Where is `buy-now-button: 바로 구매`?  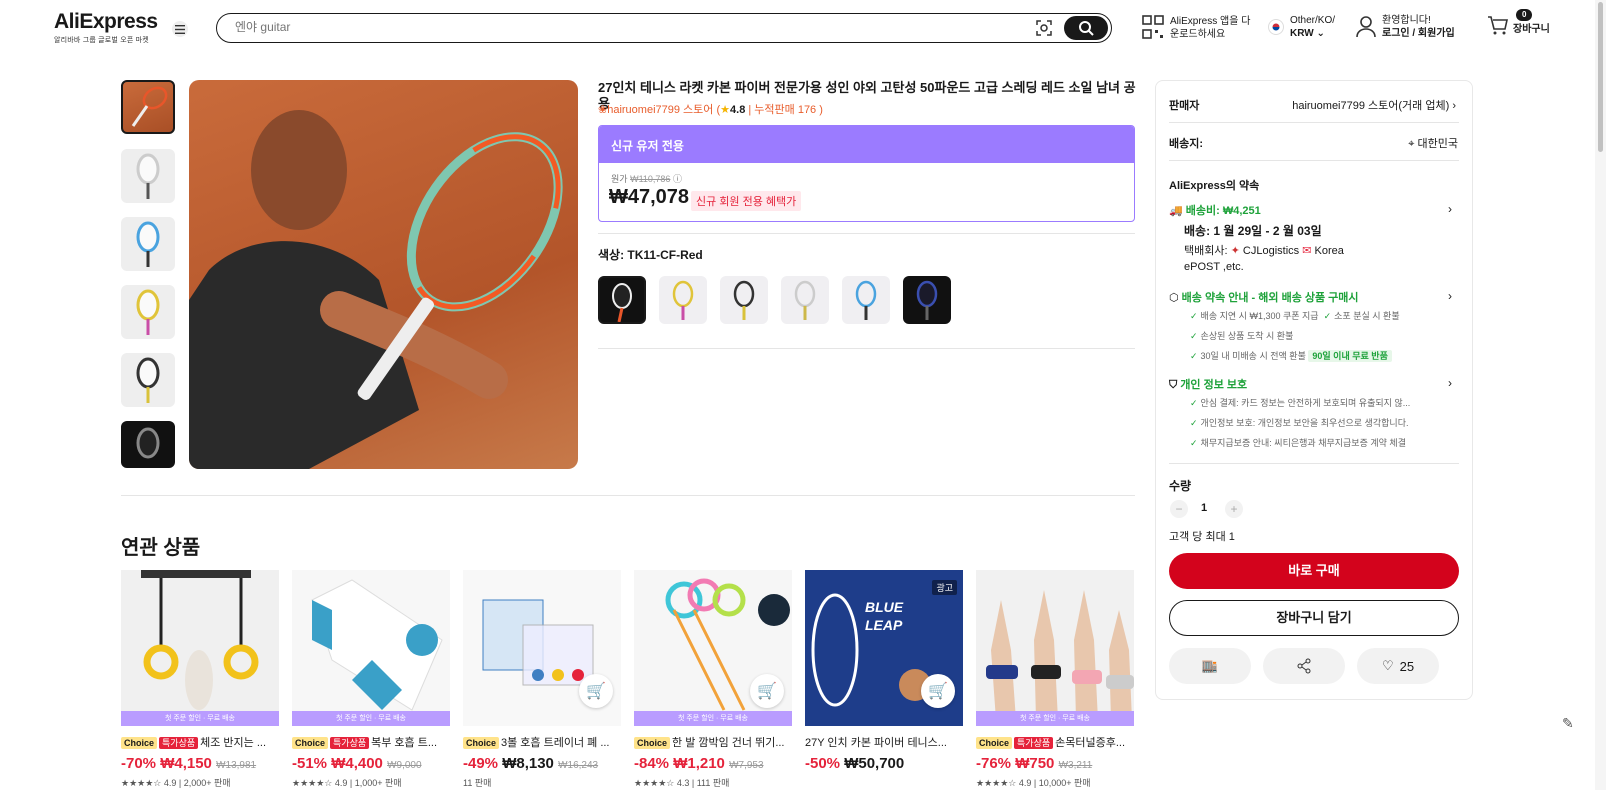 buy-now-button: 바로 구매 is located at coordinates (1314, 571).